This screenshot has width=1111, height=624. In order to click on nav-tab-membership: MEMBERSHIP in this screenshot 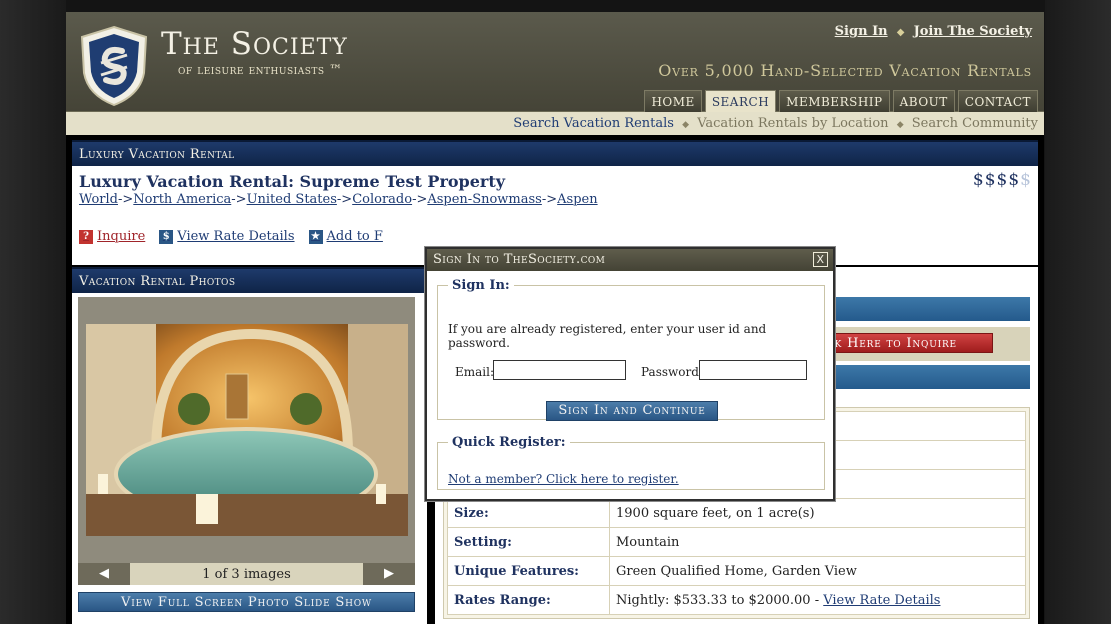, I will do `click(834, 101)`.